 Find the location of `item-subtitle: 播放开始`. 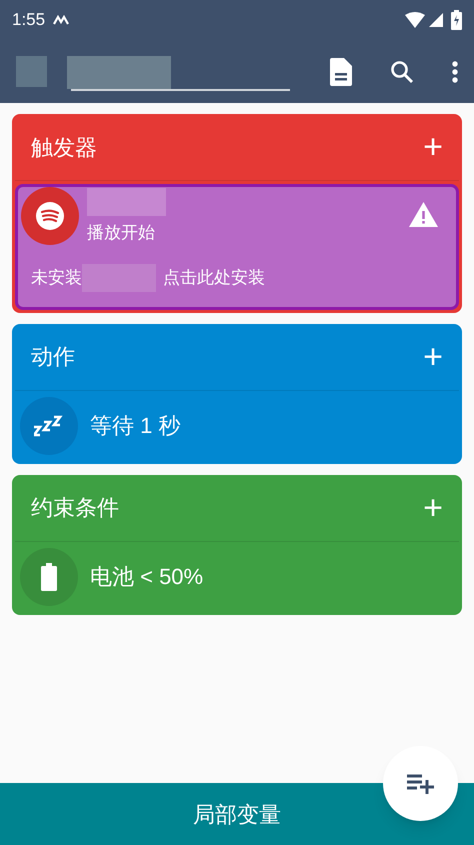

item-subtitle: 播放开始 is located at coordinates (121, 233).